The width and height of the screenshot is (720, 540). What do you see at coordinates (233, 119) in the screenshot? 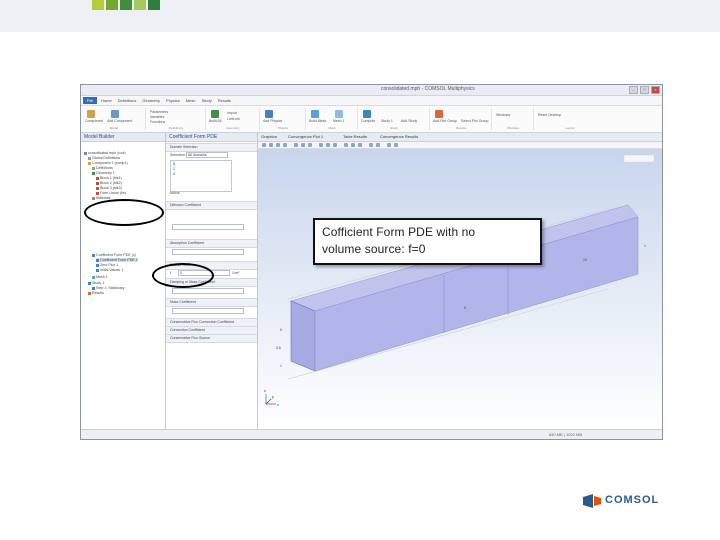
I see `livelink-button: LiveLink` at bounding box center [233, 119].